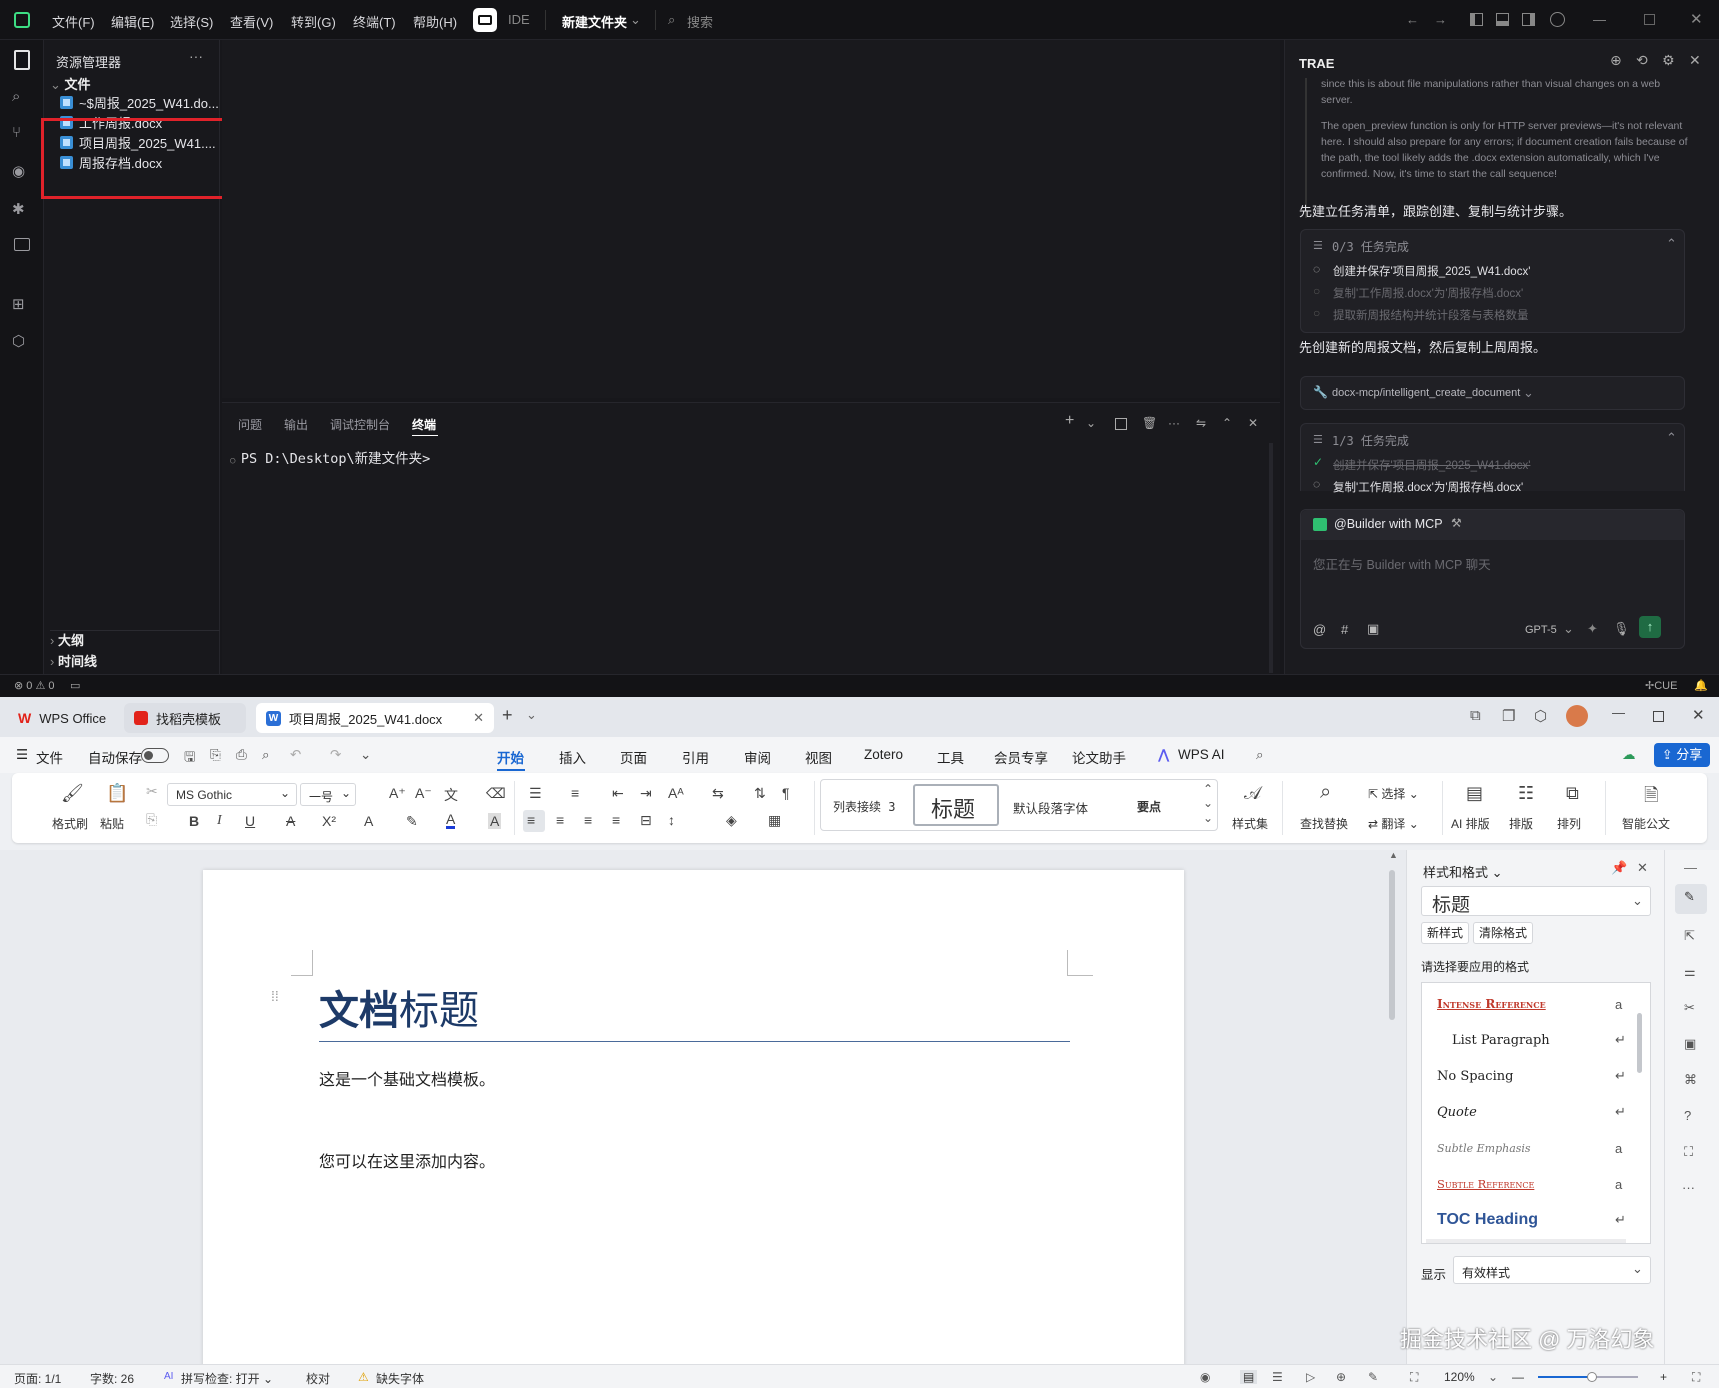 This screenshot has width=1719, height=1388. Describe the element at coordinates (507, 715) in the screenshot. I see `new-tab-plus-icon: +` at that location.